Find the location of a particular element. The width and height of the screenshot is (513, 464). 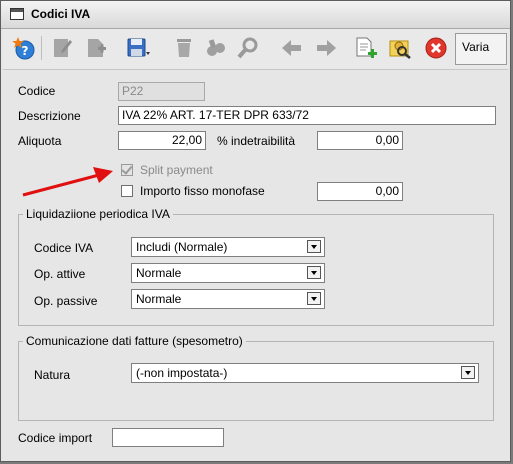

op-attive-label: Op. attive is located at coordinates (60, 274).